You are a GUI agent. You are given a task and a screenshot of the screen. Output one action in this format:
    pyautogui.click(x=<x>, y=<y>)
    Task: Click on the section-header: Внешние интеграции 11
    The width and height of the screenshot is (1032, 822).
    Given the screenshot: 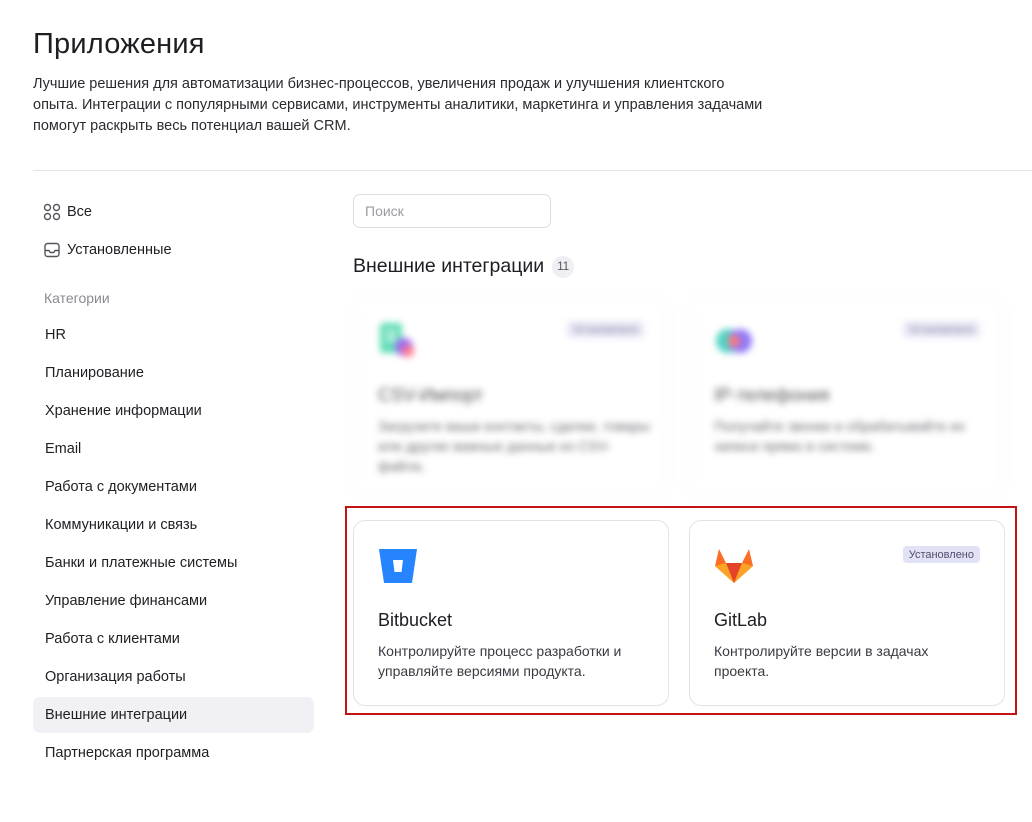 What is the action you would take?
    pyautogui.click(x=464, y=266)
    